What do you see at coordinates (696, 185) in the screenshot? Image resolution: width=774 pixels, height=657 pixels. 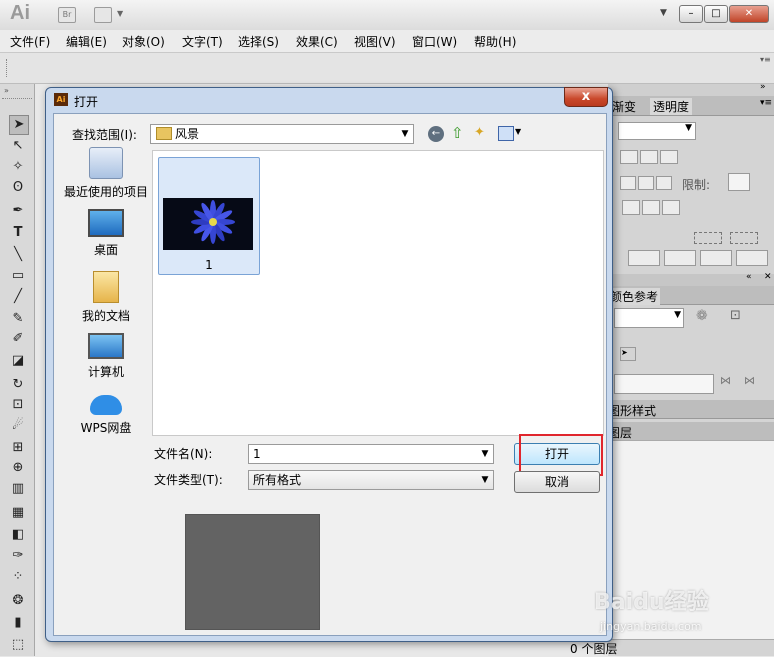 I see `limit-label: 限制:` at bounding box center [696, 185].